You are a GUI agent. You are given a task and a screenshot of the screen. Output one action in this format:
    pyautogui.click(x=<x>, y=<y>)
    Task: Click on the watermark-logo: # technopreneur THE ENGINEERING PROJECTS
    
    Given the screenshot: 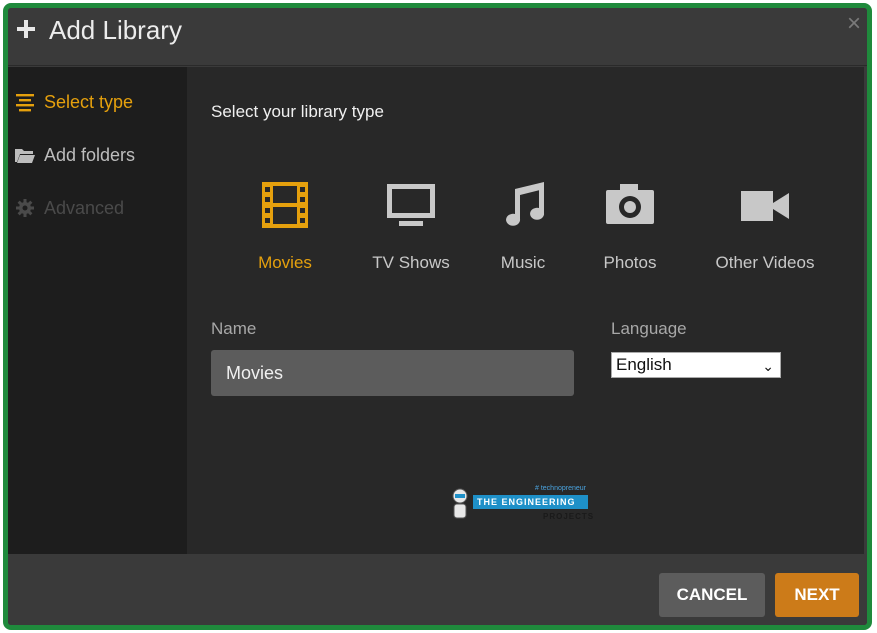 What is the action you would take?
    pyautogui.click(x=520, y=502)
    